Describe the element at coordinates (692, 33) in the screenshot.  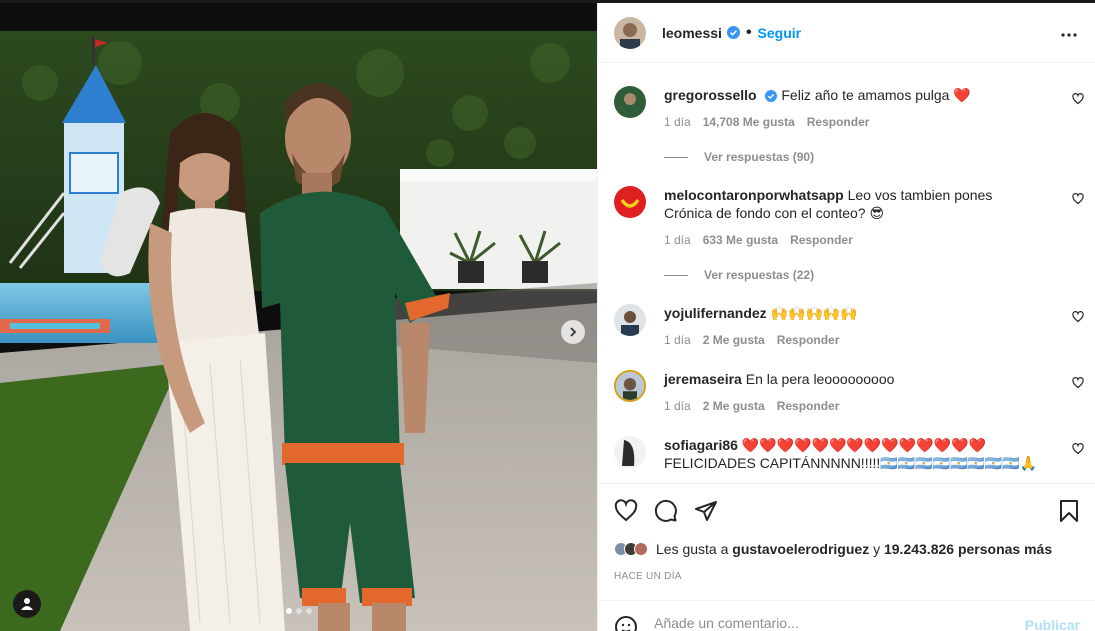
I see `author-username: leomessi` at that location.